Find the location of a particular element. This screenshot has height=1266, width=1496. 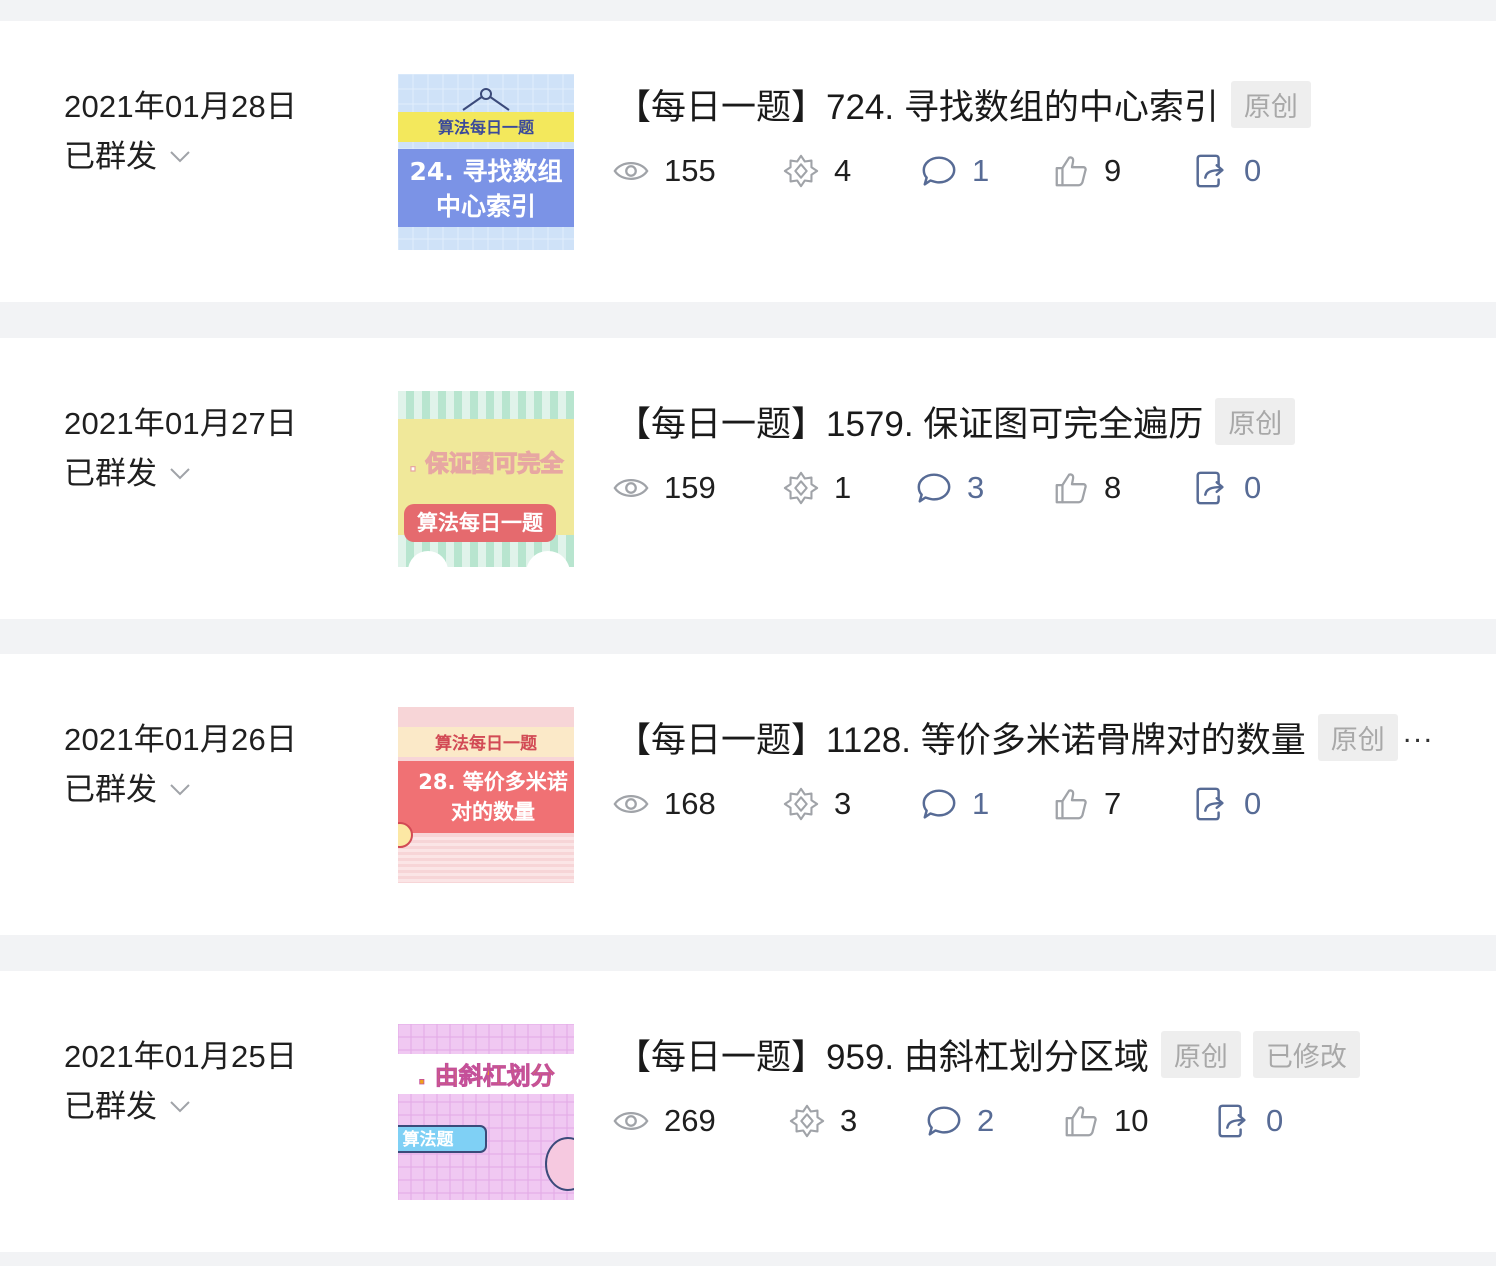

stat-likes: 7 is located at coordinates (1086, 804).